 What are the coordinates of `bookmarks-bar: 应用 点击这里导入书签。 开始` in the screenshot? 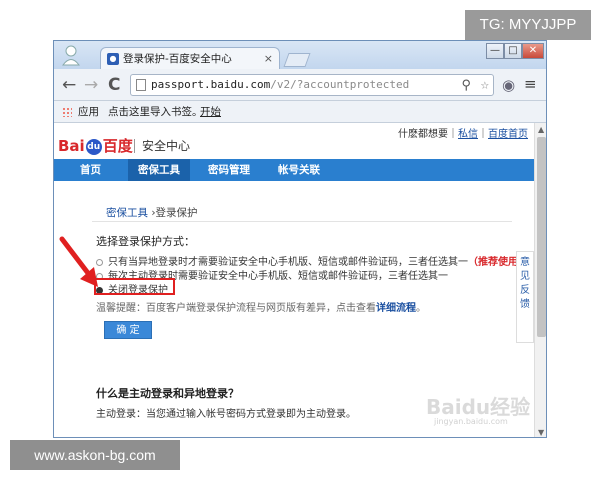 It's located at (300, 112).